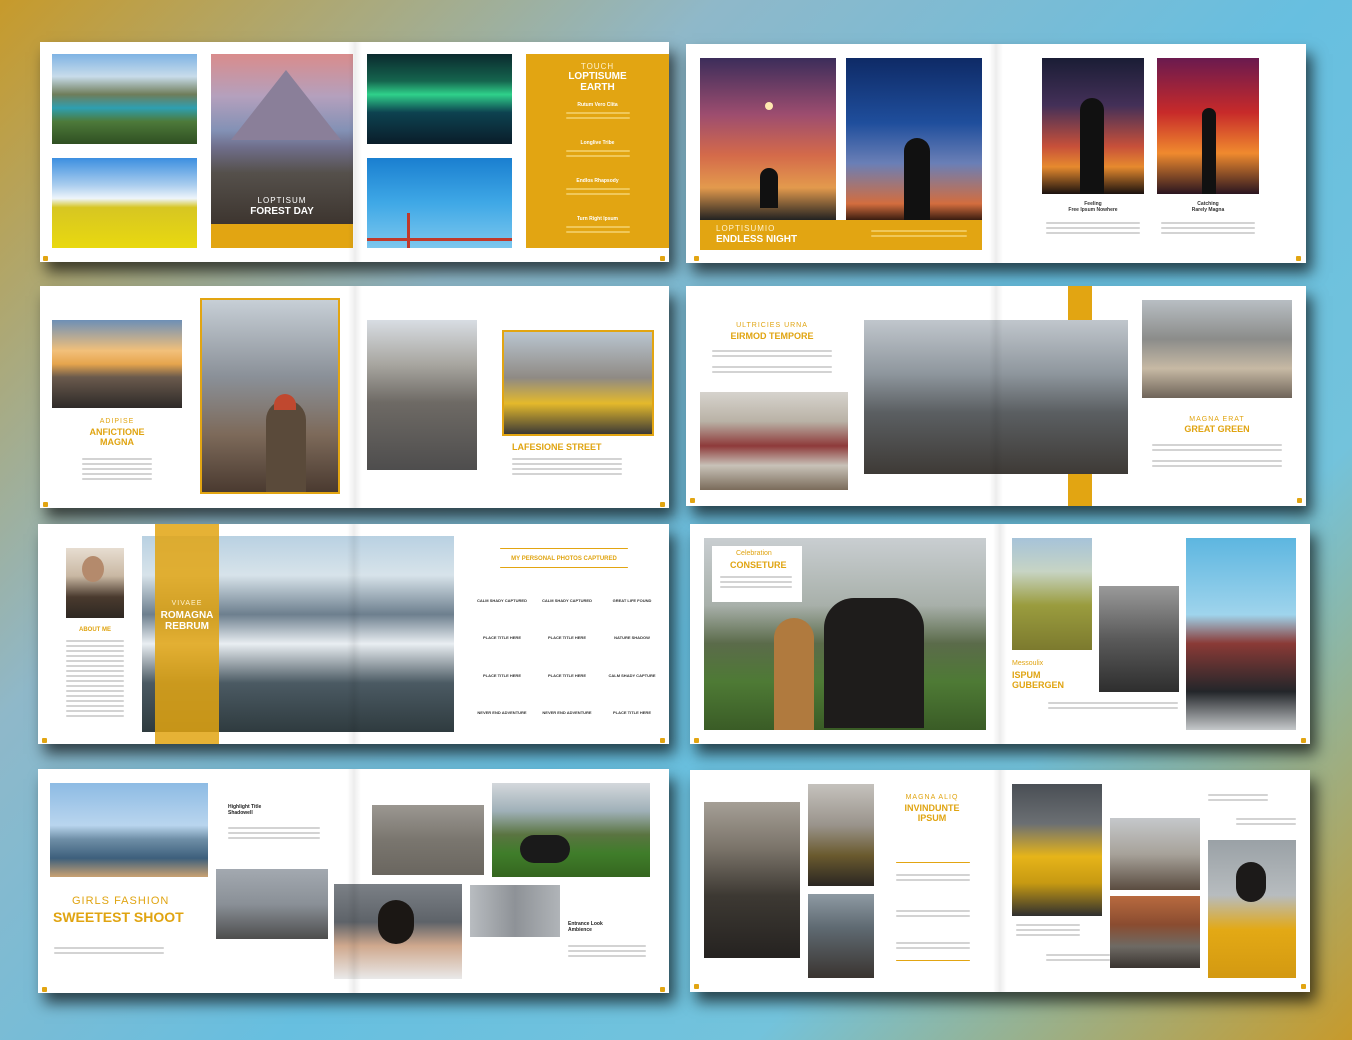 Image resolution: width=1352 pixels, height=1040 pixels. I want to click on conseture-title: CONSETURE, so click(758, 565).